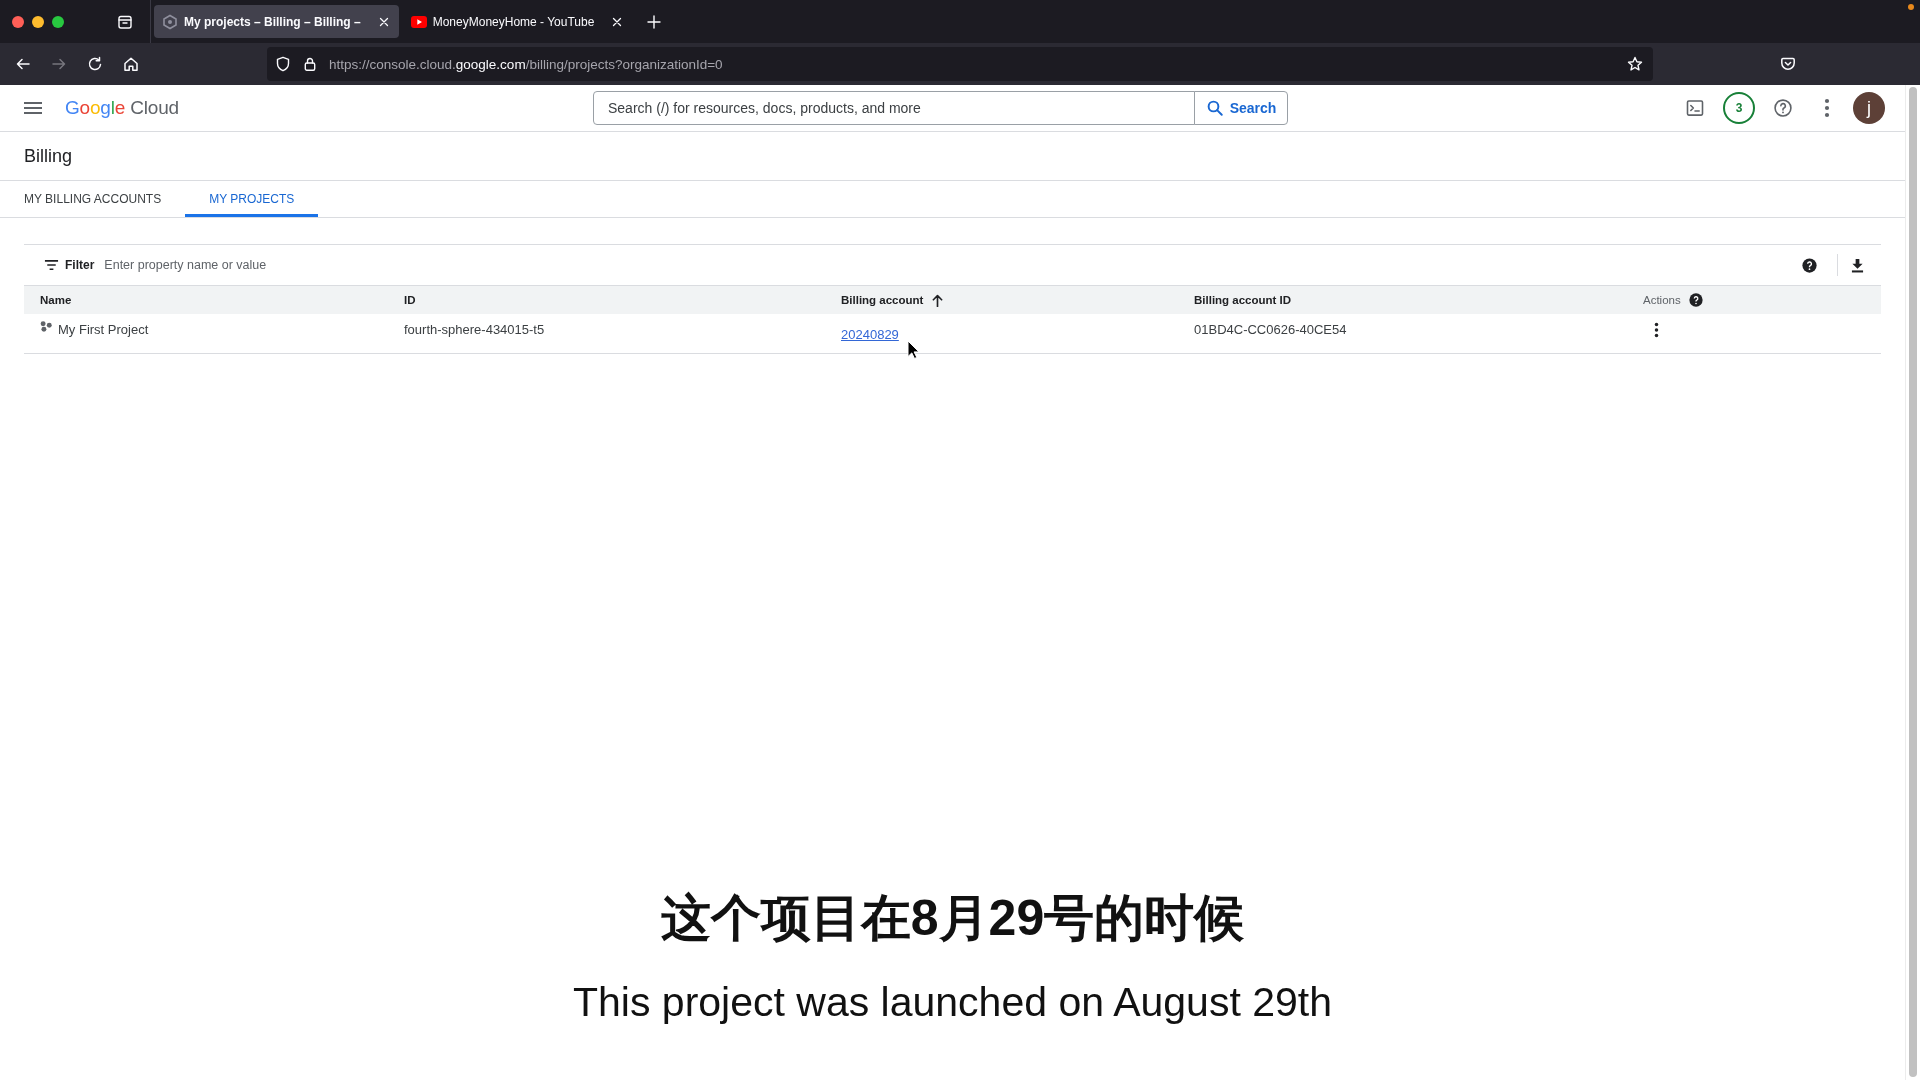 The image size is (1920, 1080). I want to click on minimize-window-icon, so click(38, 21).